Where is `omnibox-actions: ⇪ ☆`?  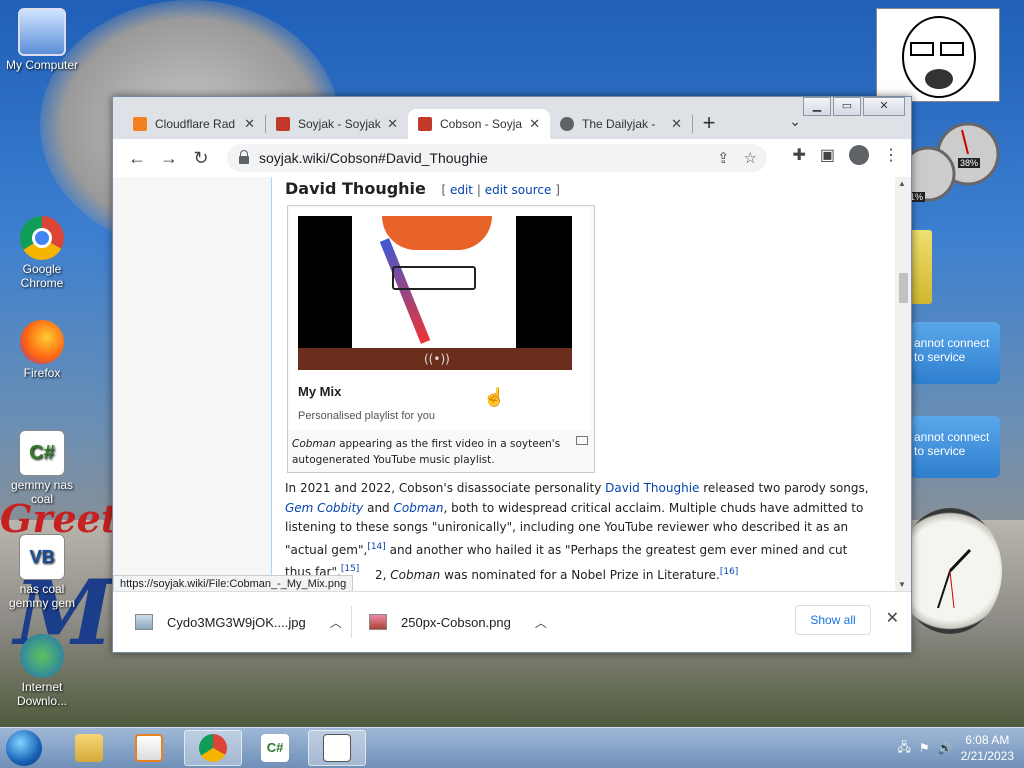
omnibox-actions: ⇪ ☆ is located at coordinates (737, 158).